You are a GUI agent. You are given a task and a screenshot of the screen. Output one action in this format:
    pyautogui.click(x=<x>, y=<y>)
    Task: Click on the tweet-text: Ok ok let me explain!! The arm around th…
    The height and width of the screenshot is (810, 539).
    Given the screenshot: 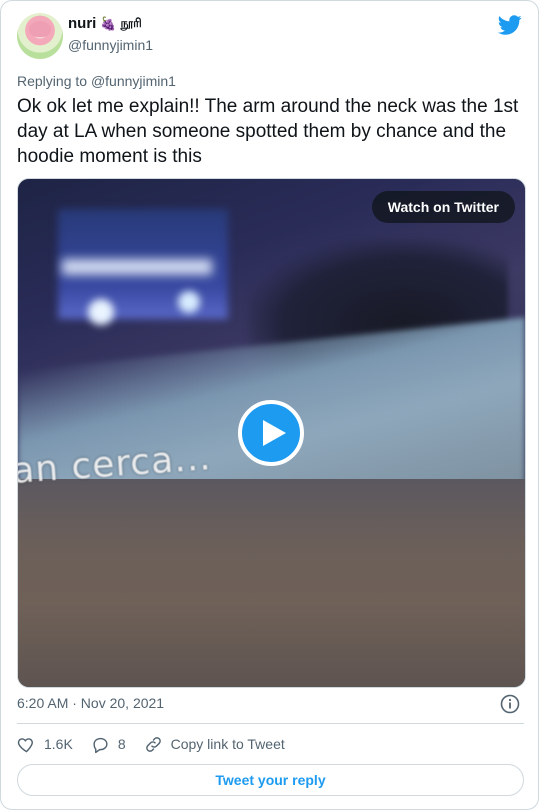 What is the action you would take?
    pyautogui.click(x=268, y=131)
    